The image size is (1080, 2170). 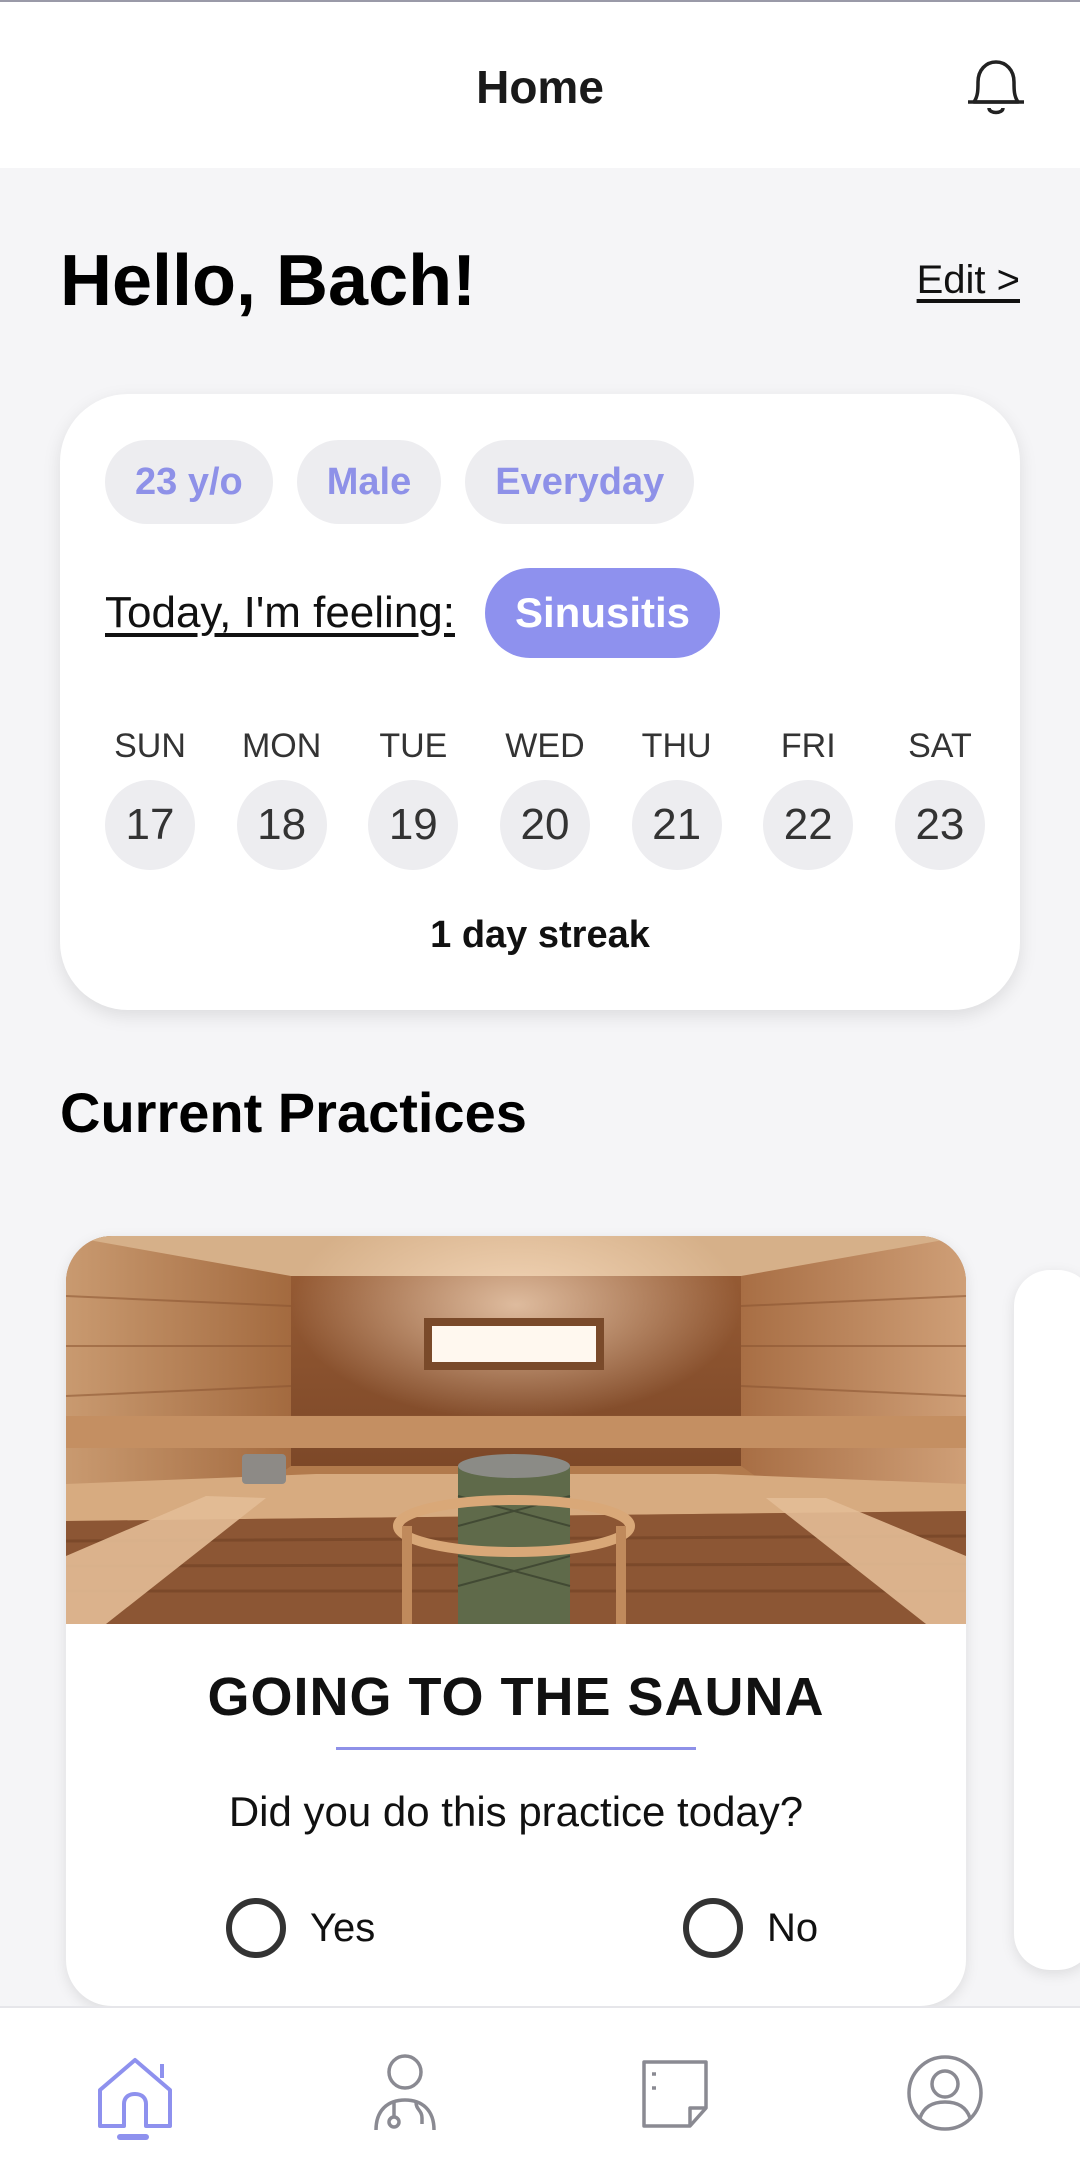 What do you see at coordinates (808, 825) in the screenshot?
I see `day-number: 22` at bounding box center [808, 825].